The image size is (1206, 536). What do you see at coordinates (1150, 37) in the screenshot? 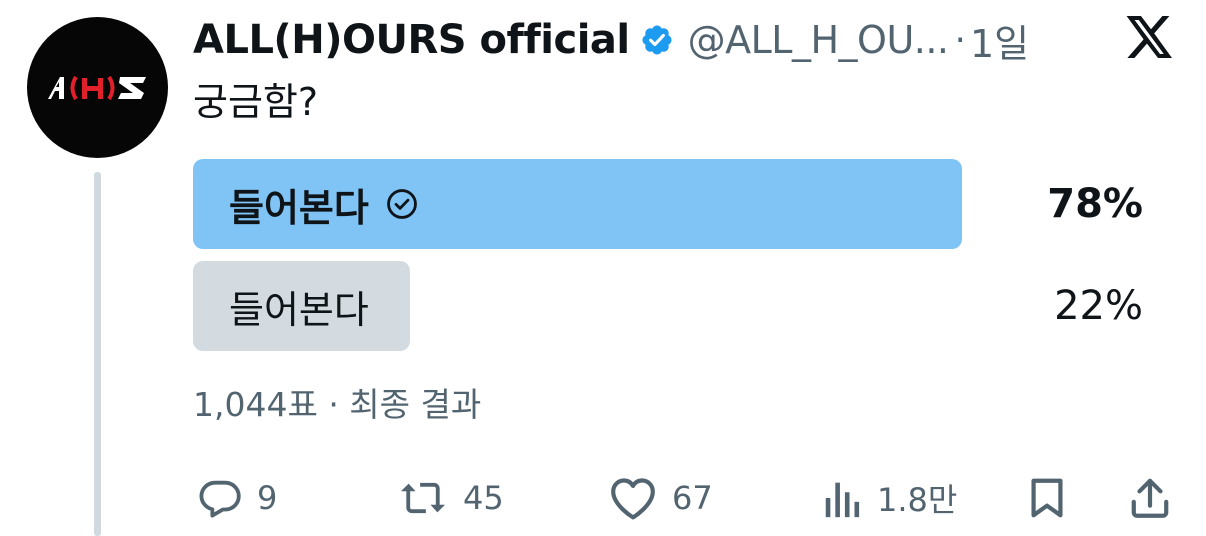
I see `x-logo-icon` at bounding box center [1150, 37].